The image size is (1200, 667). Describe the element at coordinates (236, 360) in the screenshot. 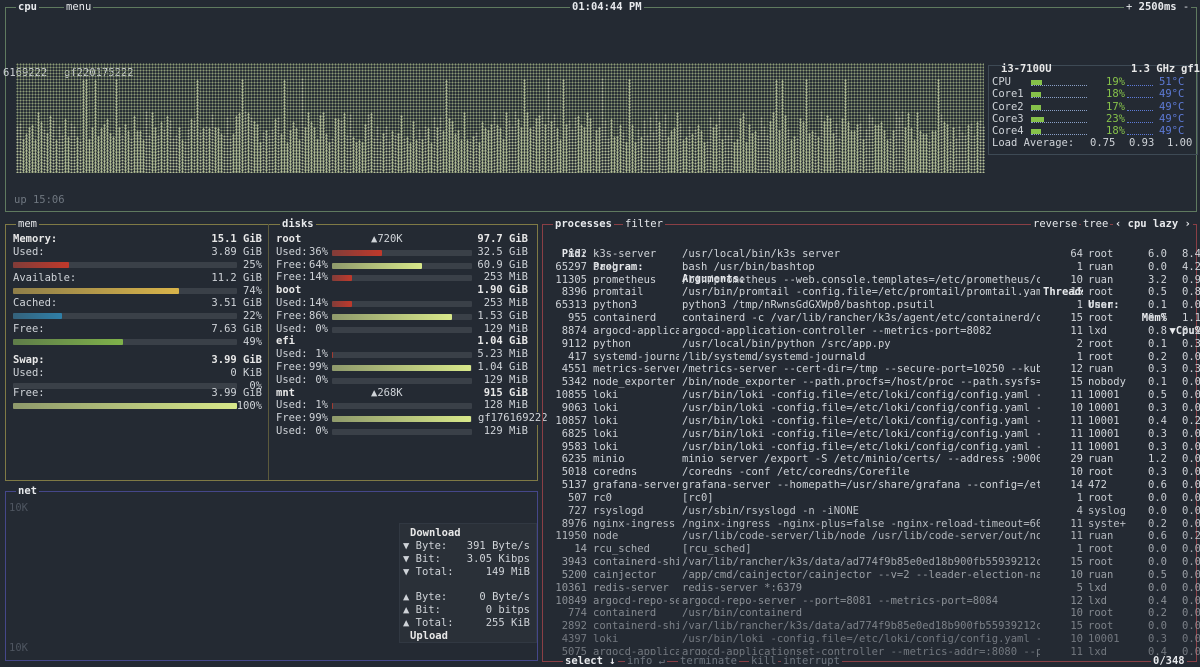

I see `swap-total: 3.99 GiB` at that location.